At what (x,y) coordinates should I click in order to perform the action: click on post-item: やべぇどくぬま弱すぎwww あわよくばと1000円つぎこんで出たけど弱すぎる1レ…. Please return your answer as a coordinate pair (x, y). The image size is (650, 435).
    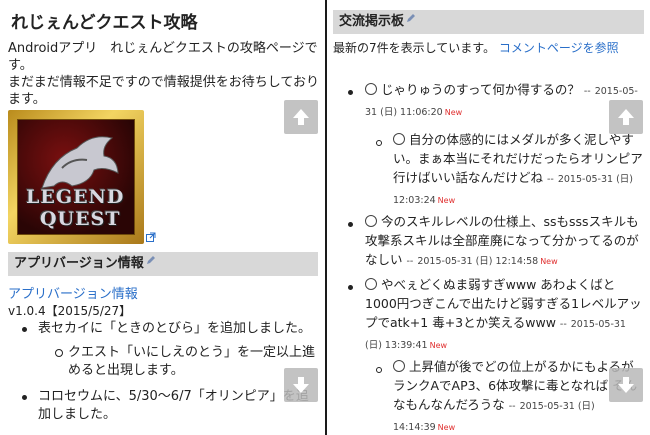
    Looking at the image, I should click on (505, 315).